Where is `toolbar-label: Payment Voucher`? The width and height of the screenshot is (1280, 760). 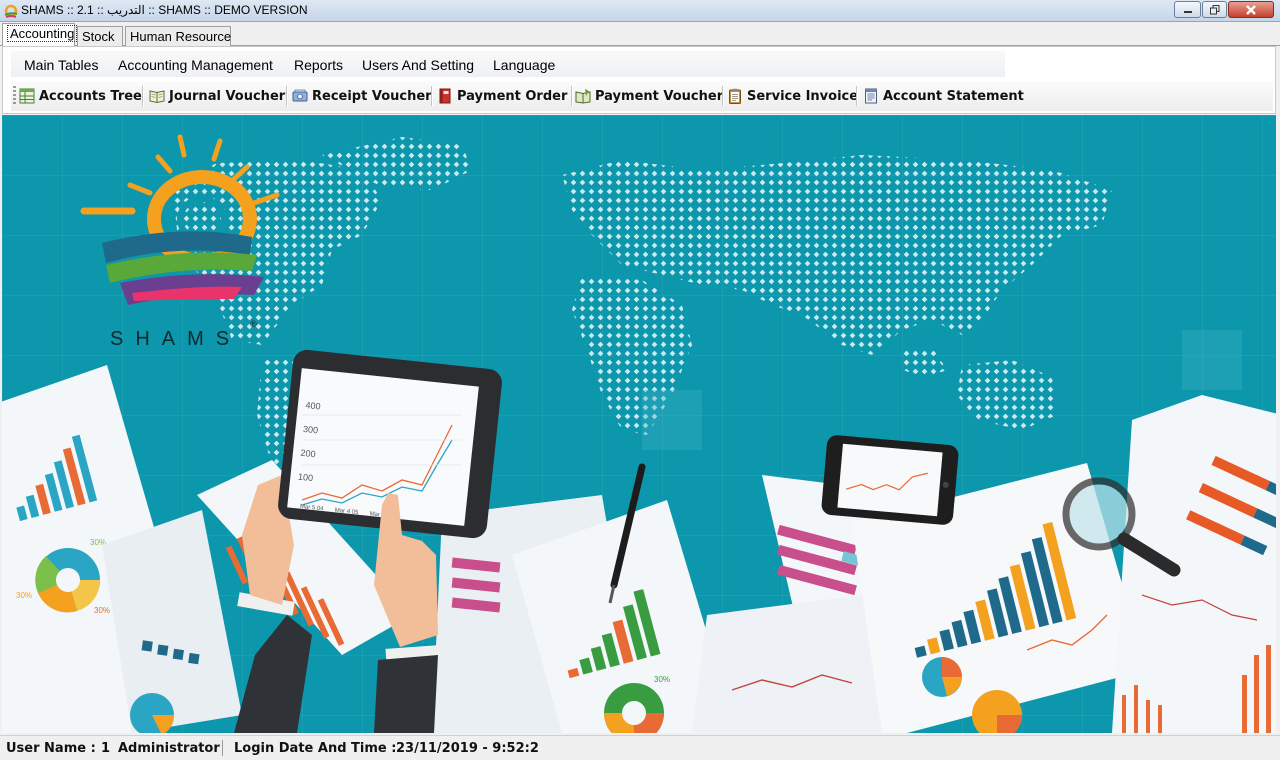 toolbar-label: Payment Voucher is located at coordinates (659, 96).